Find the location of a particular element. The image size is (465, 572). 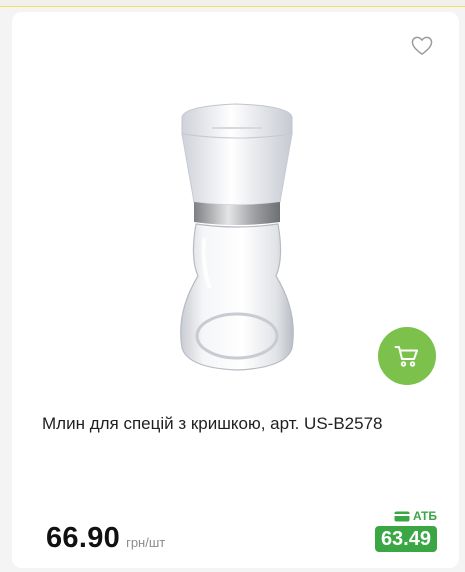

promo-price-block: АТБ 63.49 is located at coordinates (405, 530).